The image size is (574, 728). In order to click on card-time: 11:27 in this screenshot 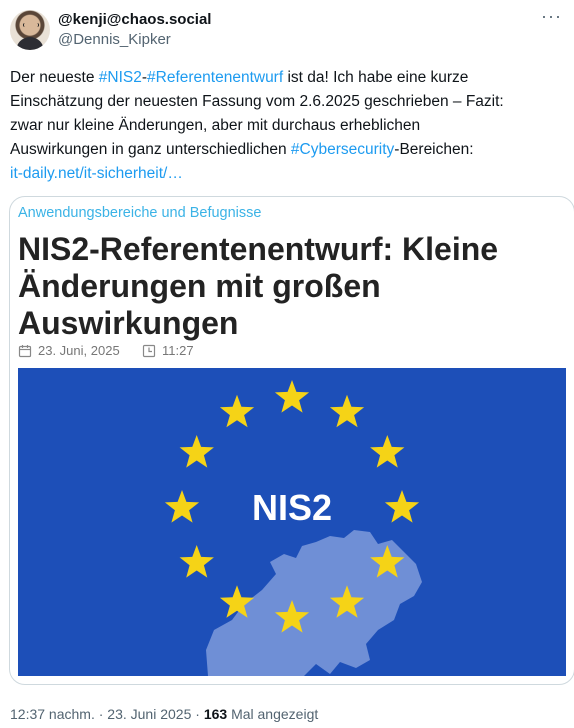, I will do `click(168, 350)`.